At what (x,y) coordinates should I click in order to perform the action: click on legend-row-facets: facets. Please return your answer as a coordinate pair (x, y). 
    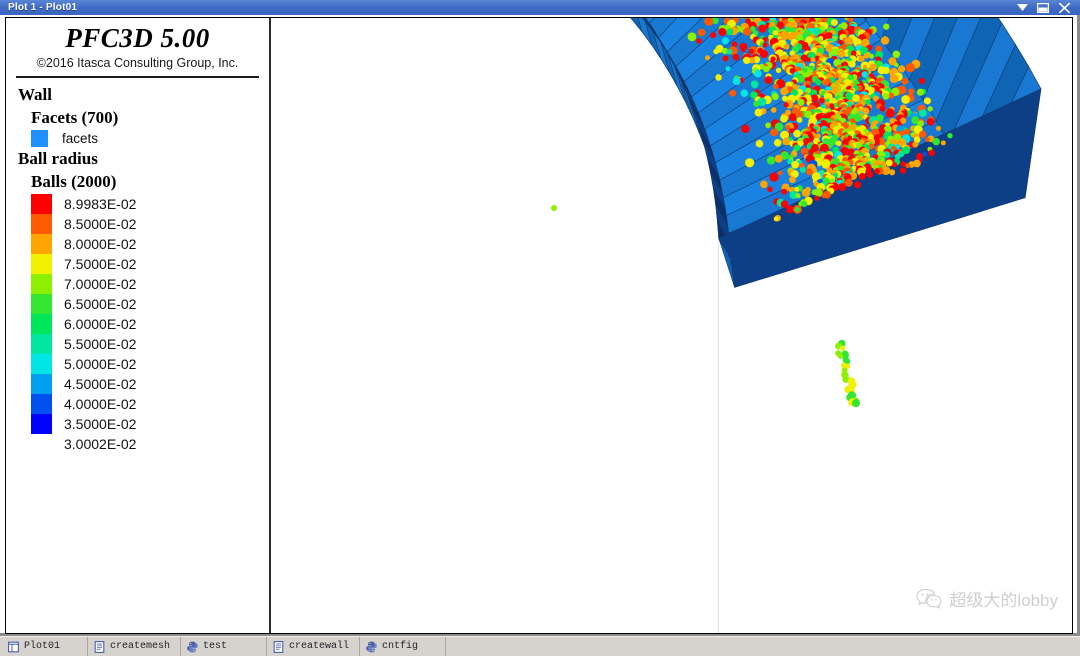
    Looking at the image, I should click on (143, 138).